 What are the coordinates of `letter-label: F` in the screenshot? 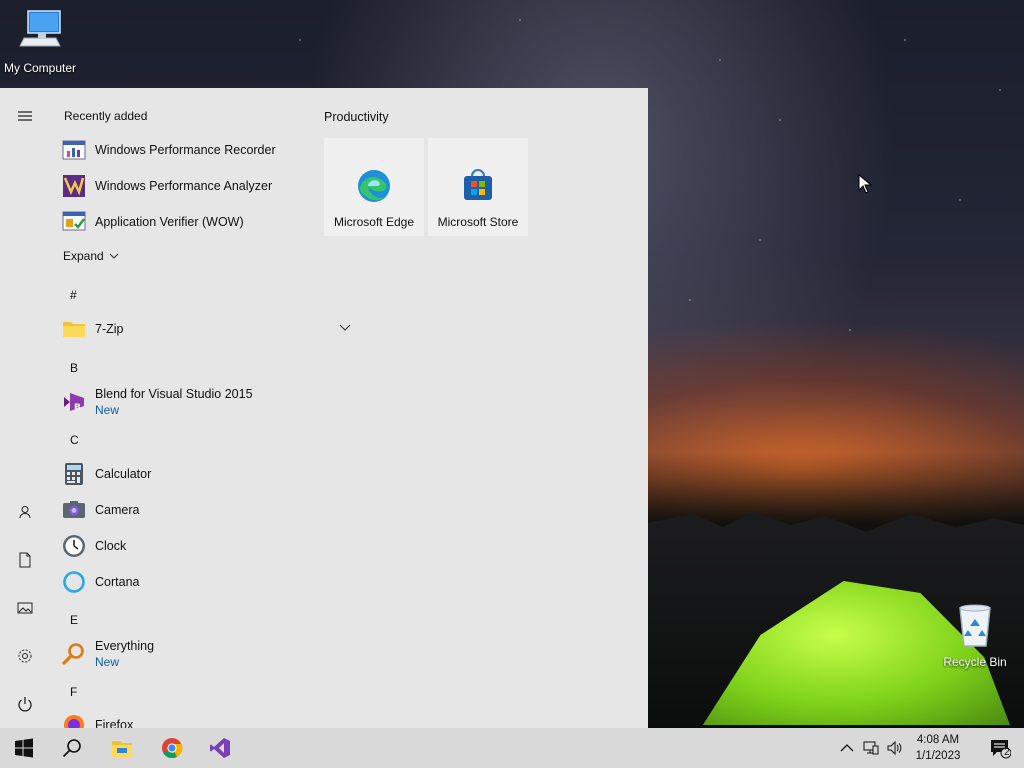 It's located at (74, 692).